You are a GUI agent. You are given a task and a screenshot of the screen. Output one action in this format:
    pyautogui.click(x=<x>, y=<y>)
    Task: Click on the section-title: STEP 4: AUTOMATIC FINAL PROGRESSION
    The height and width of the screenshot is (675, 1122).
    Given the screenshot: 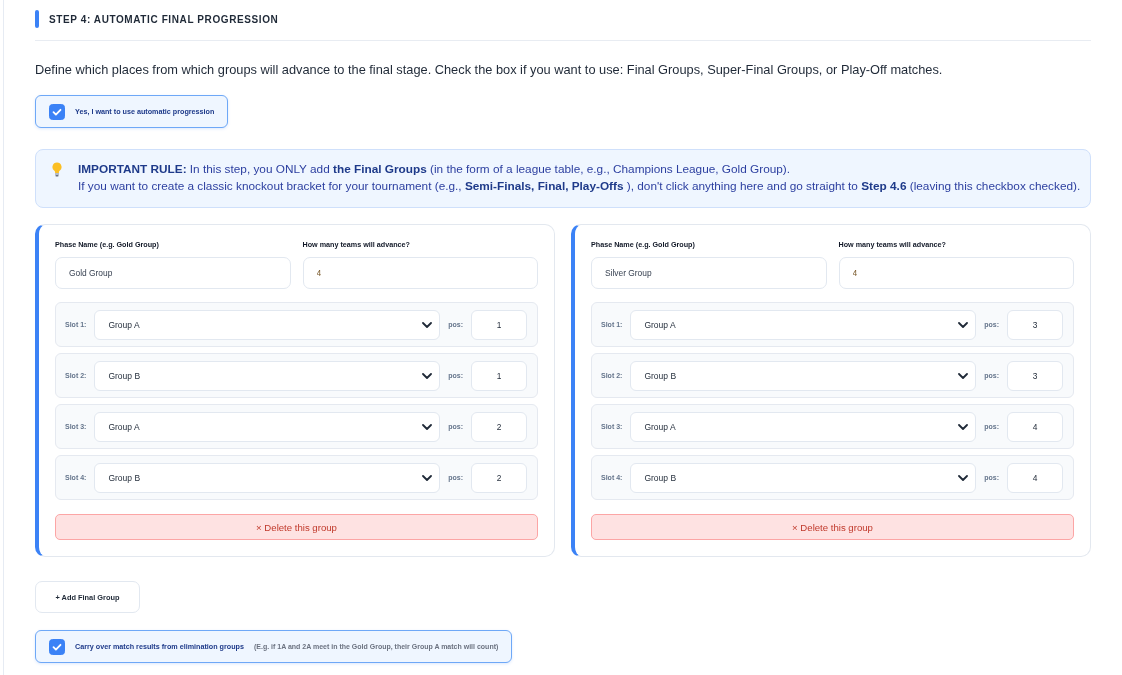 What is the action you would take?
    pyautogui.click(x=164, y=19)
    